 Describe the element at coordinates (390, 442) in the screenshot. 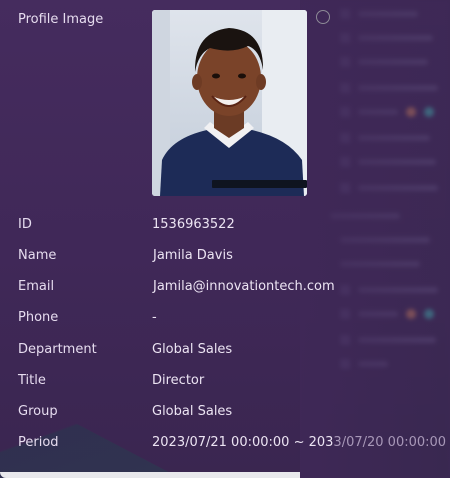

I see `period-value-end: 3/07/20 00:00:00` at that location.